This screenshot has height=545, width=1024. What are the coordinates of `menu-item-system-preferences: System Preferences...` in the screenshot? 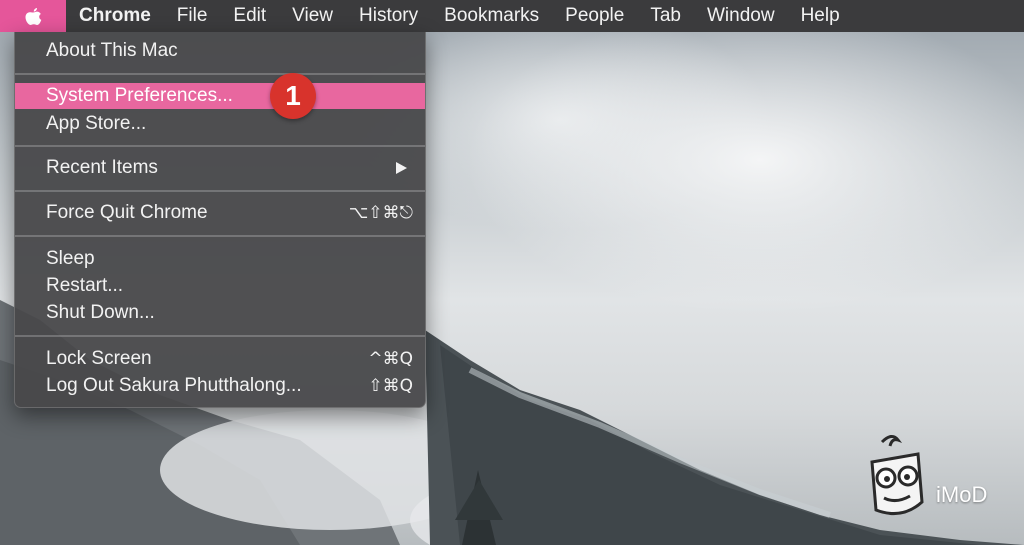 It's located at (220, 96).